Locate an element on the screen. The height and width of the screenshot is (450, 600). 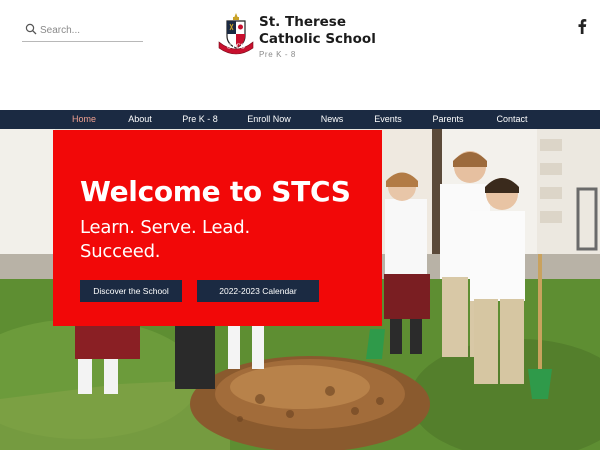
nav-home: Home is located at coordinates (84, 119).